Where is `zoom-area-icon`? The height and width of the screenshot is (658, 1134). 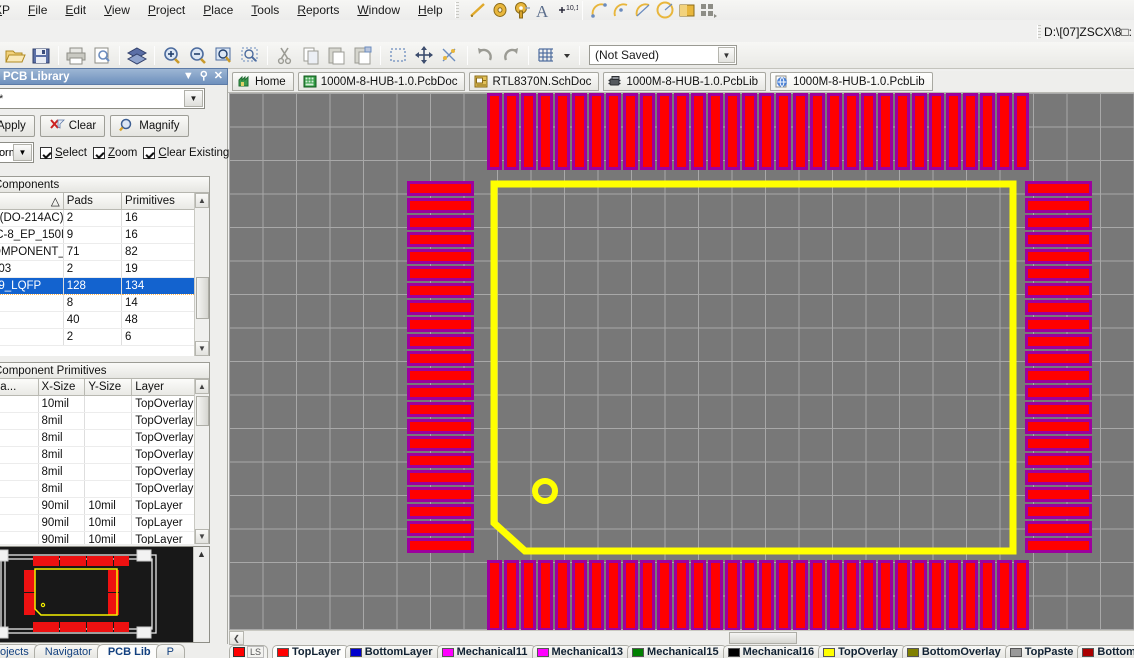 zoom-area-icon is located at coordinates (224, 55).